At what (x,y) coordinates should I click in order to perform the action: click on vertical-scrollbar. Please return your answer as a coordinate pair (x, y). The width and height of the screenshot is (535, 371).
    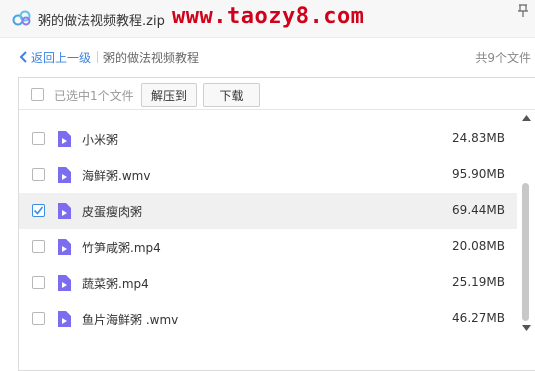
    Looking at the image, I should click on (526, 240).